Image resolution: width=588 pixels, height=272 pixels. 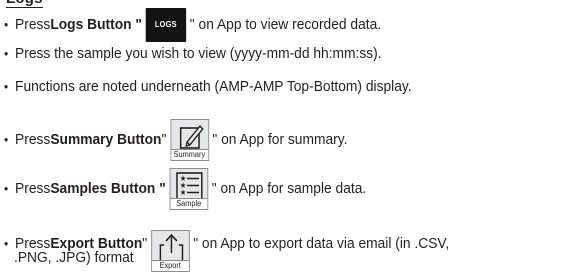 I want to click on logs-icon: LOGS, so click(x=166, y=25).